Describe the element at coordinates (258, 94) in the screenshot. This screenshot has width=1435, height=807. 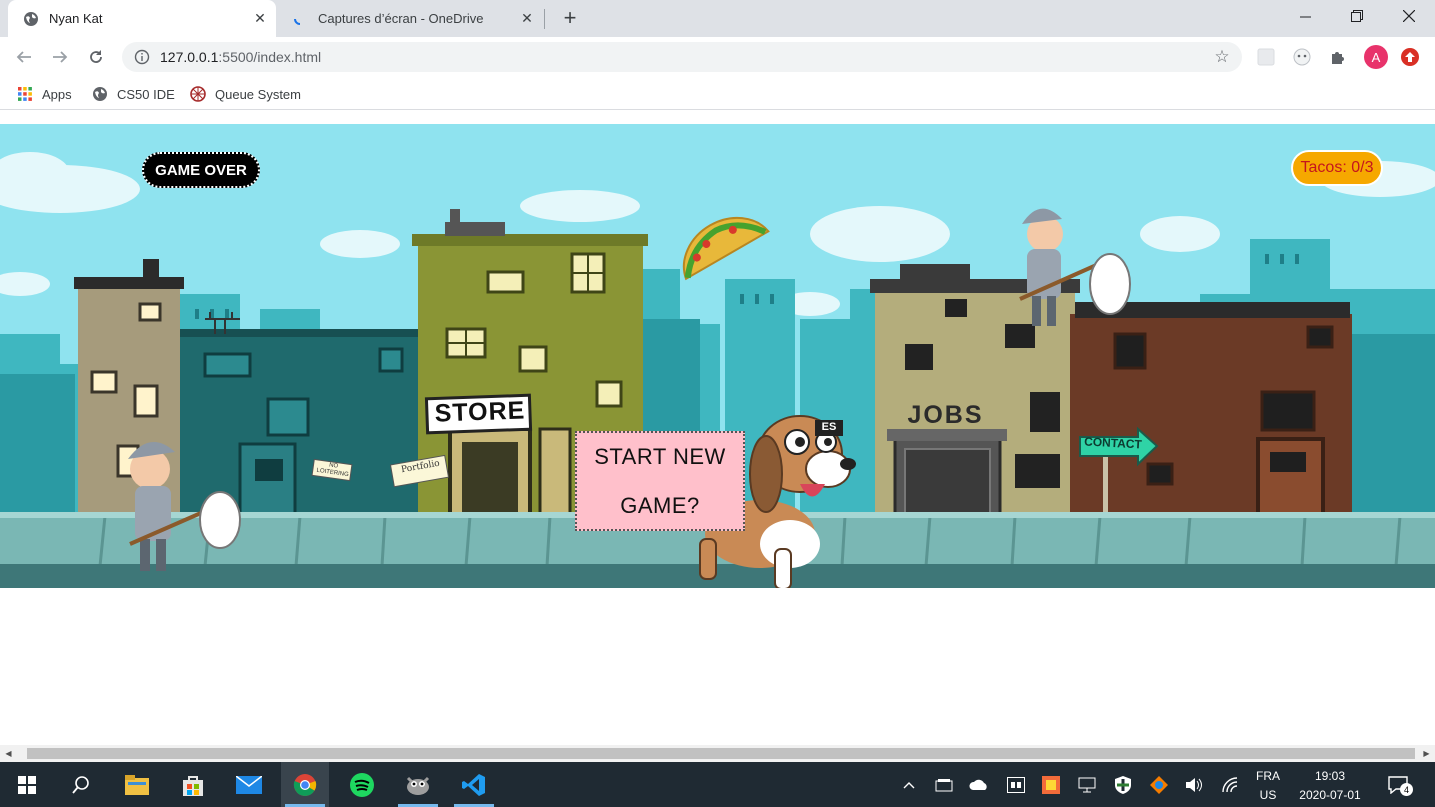
I see `bookmark-label: Queue System` at that location.